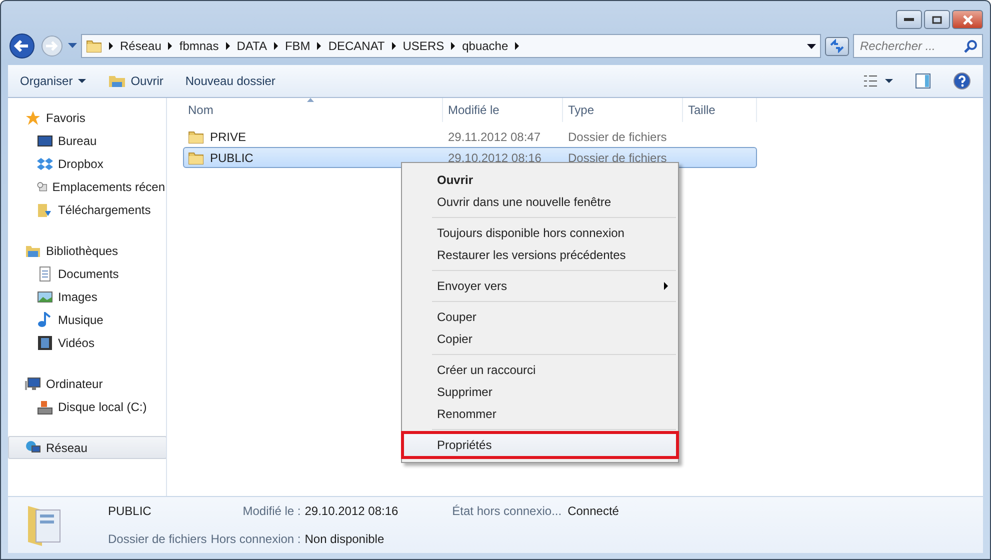  I want to click on breadcrumb-segment: DATA, so click(251, 46).